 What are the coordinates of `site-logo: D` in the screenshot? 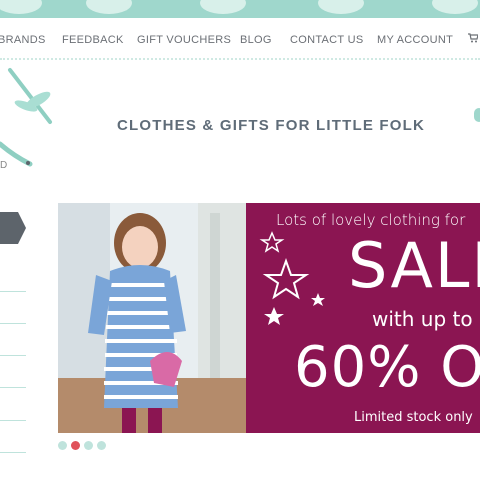 It's located at (30, 124).